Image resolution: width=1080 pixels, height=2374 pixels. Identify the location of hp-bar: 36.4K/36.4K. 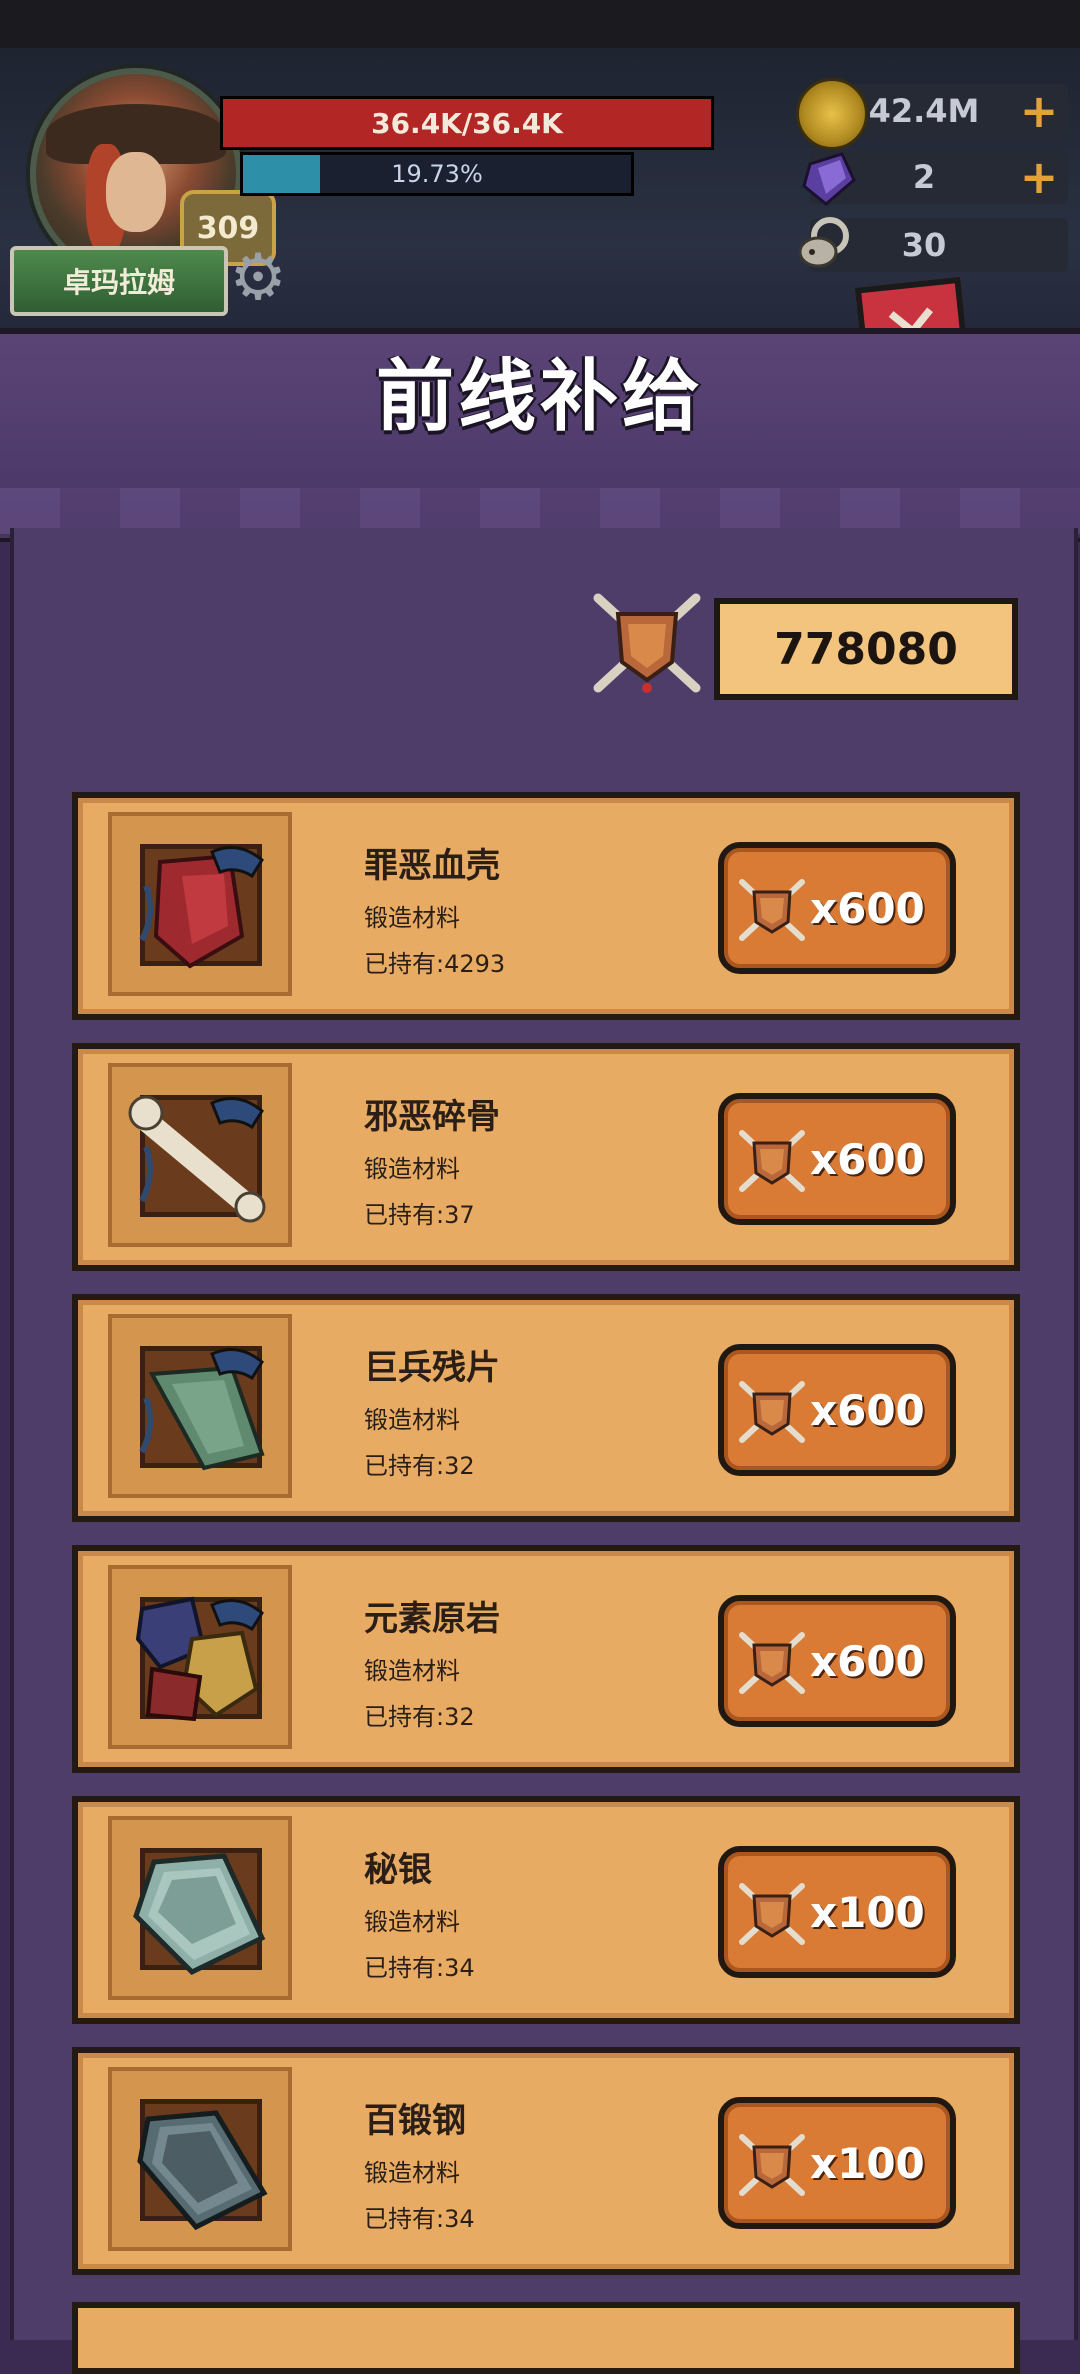
(467, 123).